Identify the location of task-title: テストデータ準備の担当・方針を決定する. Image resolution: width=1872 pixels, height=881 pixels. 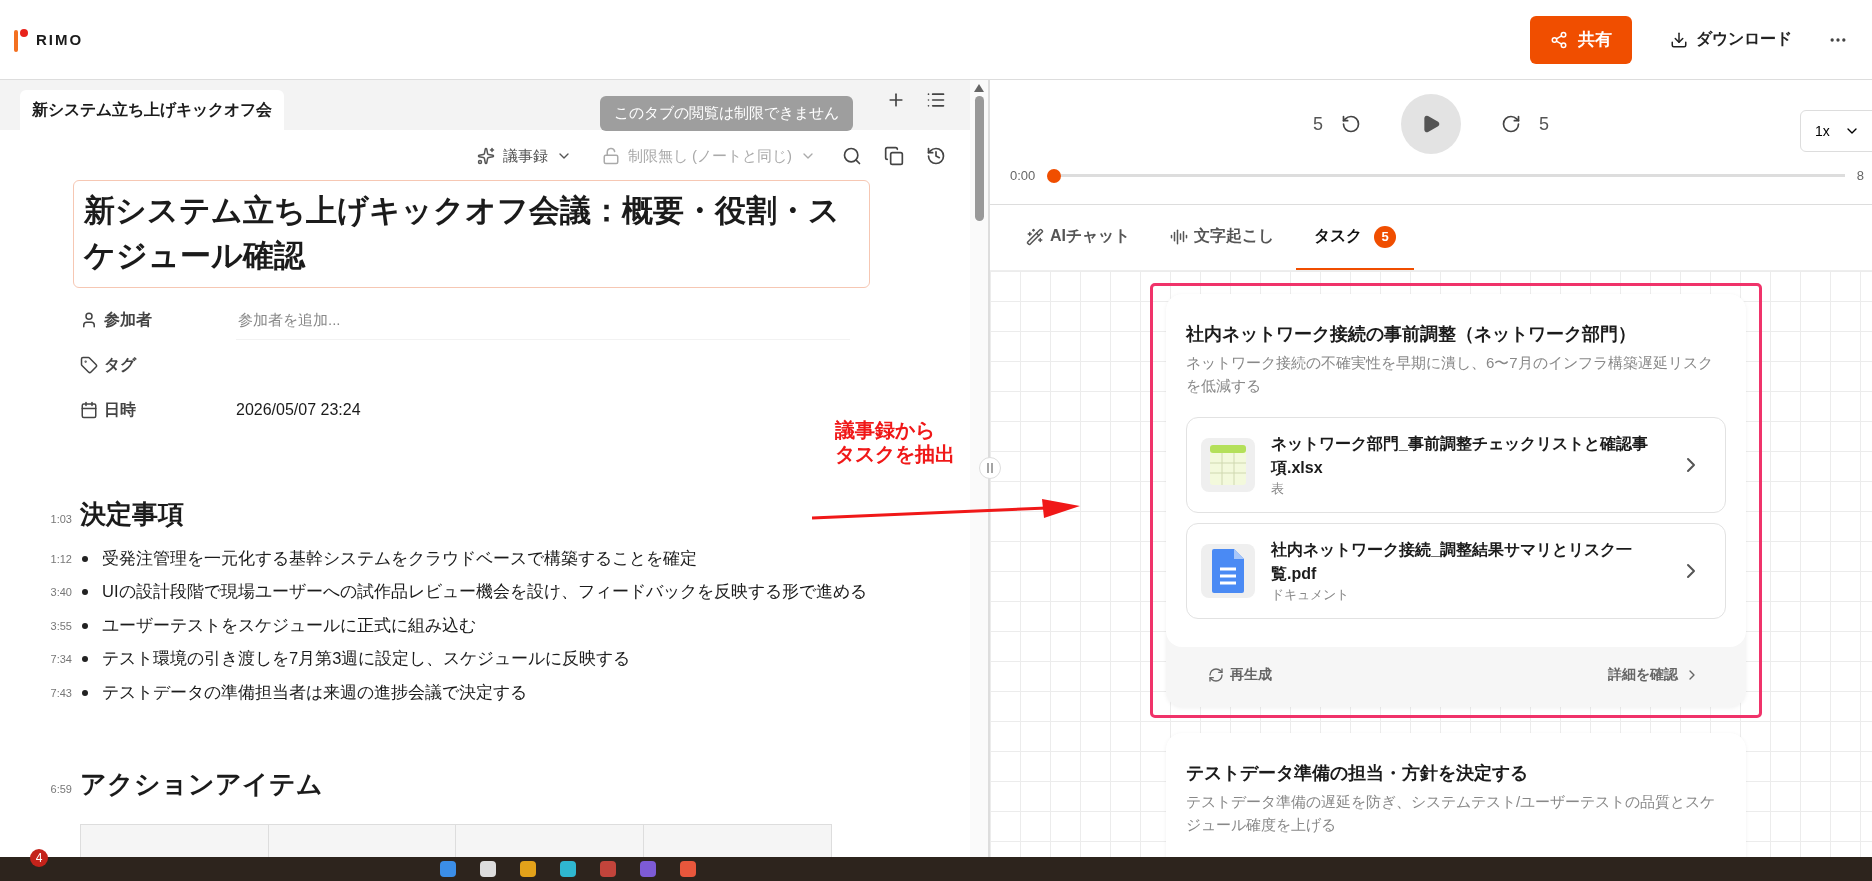
(1357, 773).